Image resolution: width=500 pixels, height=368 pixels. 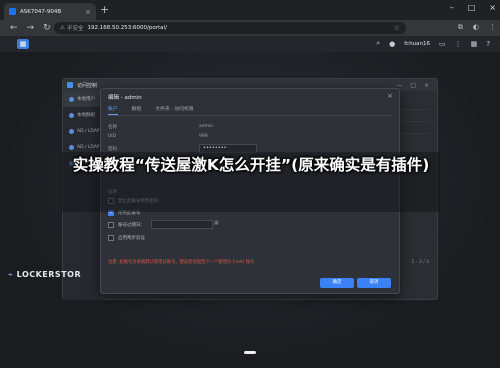 I want to click on uid-value: 999, so click(x=203, y=136).